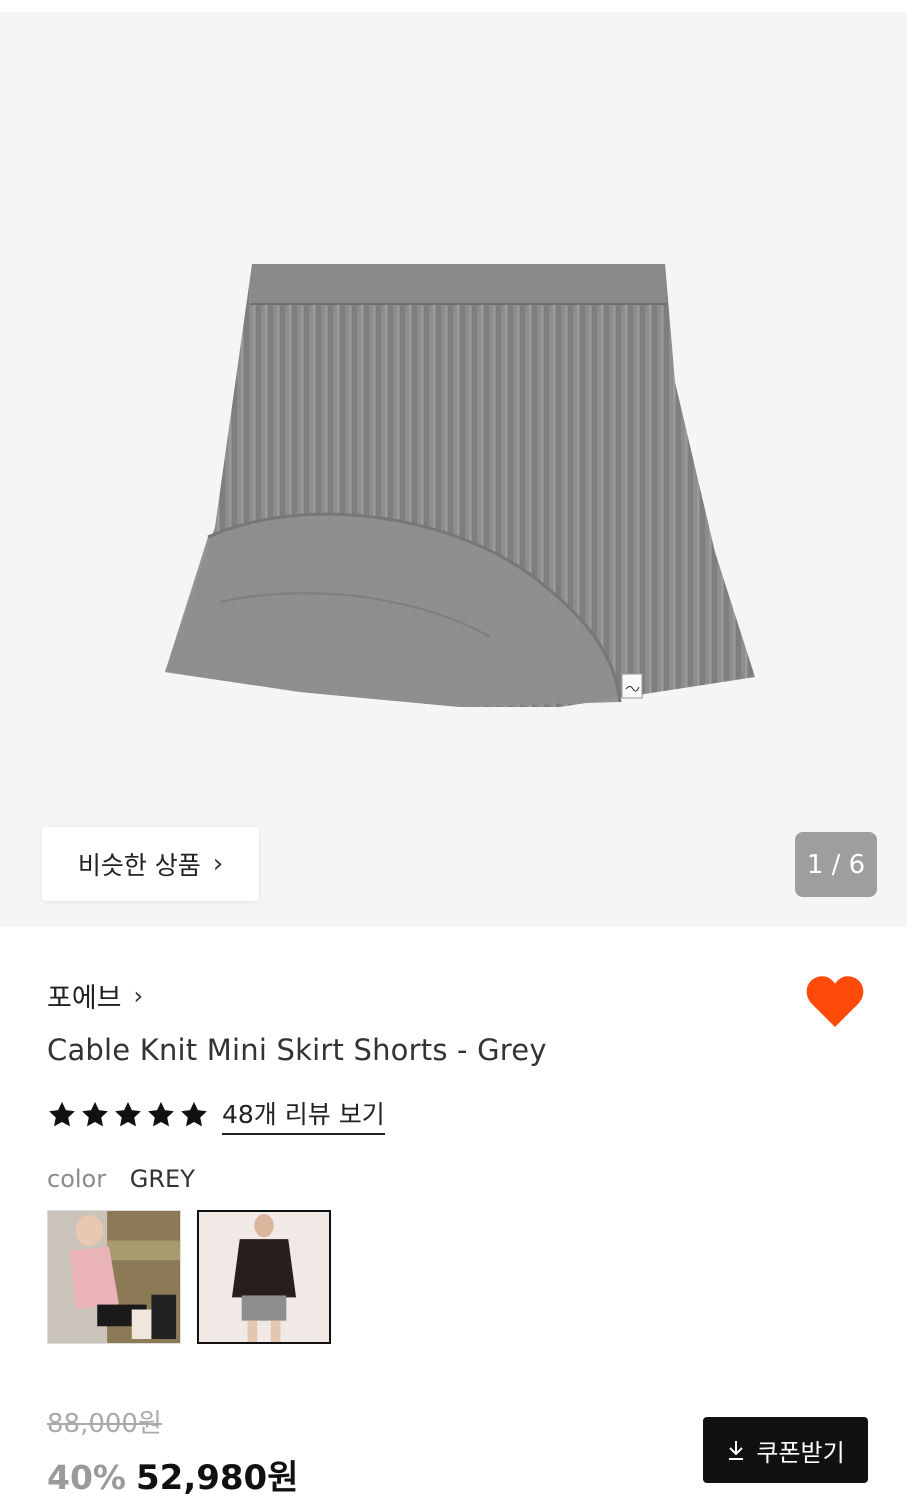 This screenshot has width=907, height=1500. I want to click on color-row: color GREY, so click(121, 1179).